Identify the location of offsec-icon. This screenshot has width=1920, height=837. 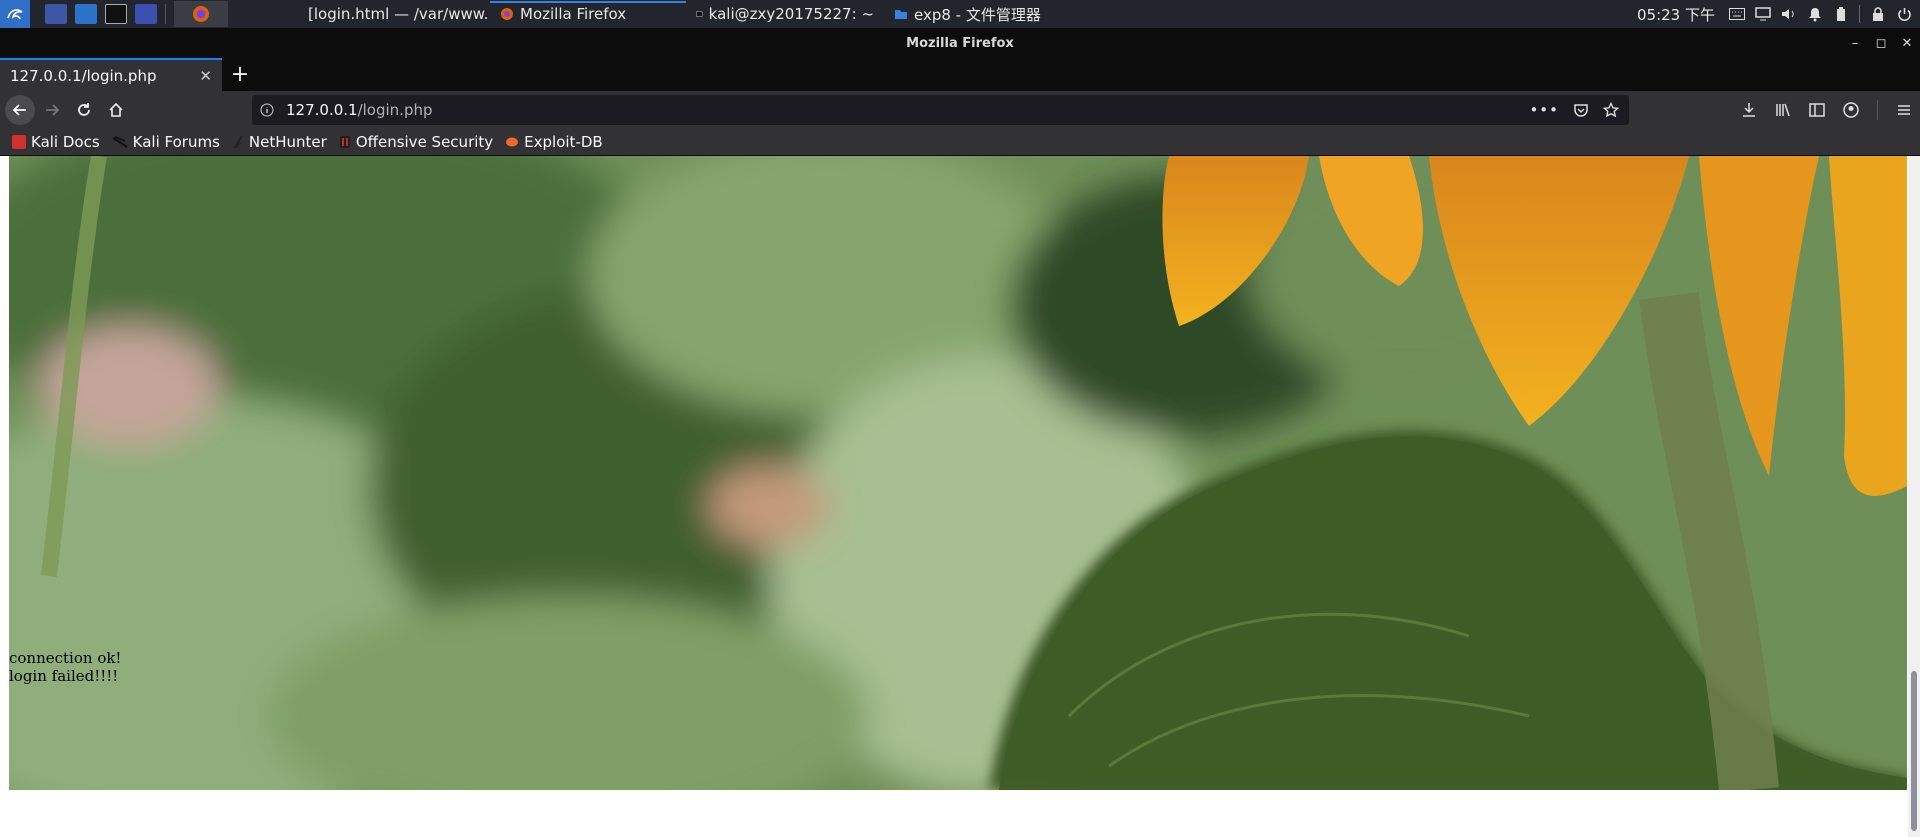
(344, 142).